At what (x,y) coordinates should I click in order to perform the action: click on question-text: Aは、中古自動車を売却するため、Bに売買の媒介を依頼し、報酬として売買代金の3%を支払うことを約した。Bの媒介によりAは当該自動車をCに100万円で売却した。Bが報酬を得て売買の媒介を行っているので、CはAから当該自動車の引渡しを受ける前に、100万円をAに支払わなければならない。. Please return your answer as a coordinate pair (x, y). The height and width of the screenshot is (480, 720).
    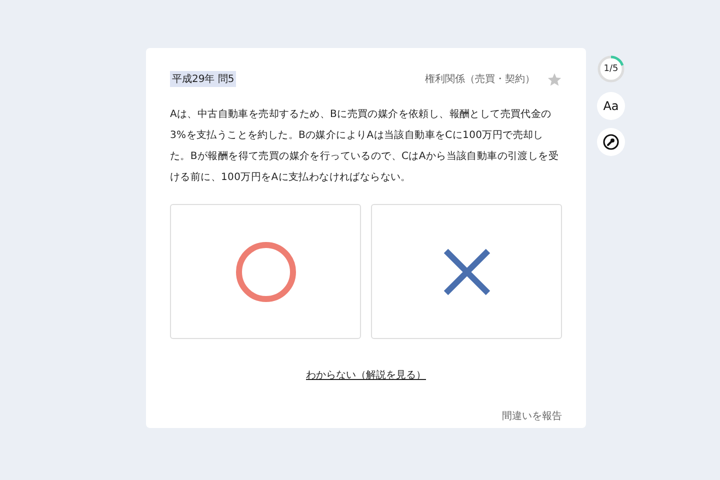
    Looking at the image, I should click on (365, 146).